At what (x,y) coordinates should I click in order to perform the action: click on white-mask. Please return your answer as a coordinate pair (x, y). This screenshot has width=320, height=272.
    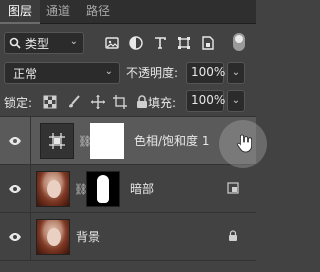
    Looking at the image, I should click on (107, 141).